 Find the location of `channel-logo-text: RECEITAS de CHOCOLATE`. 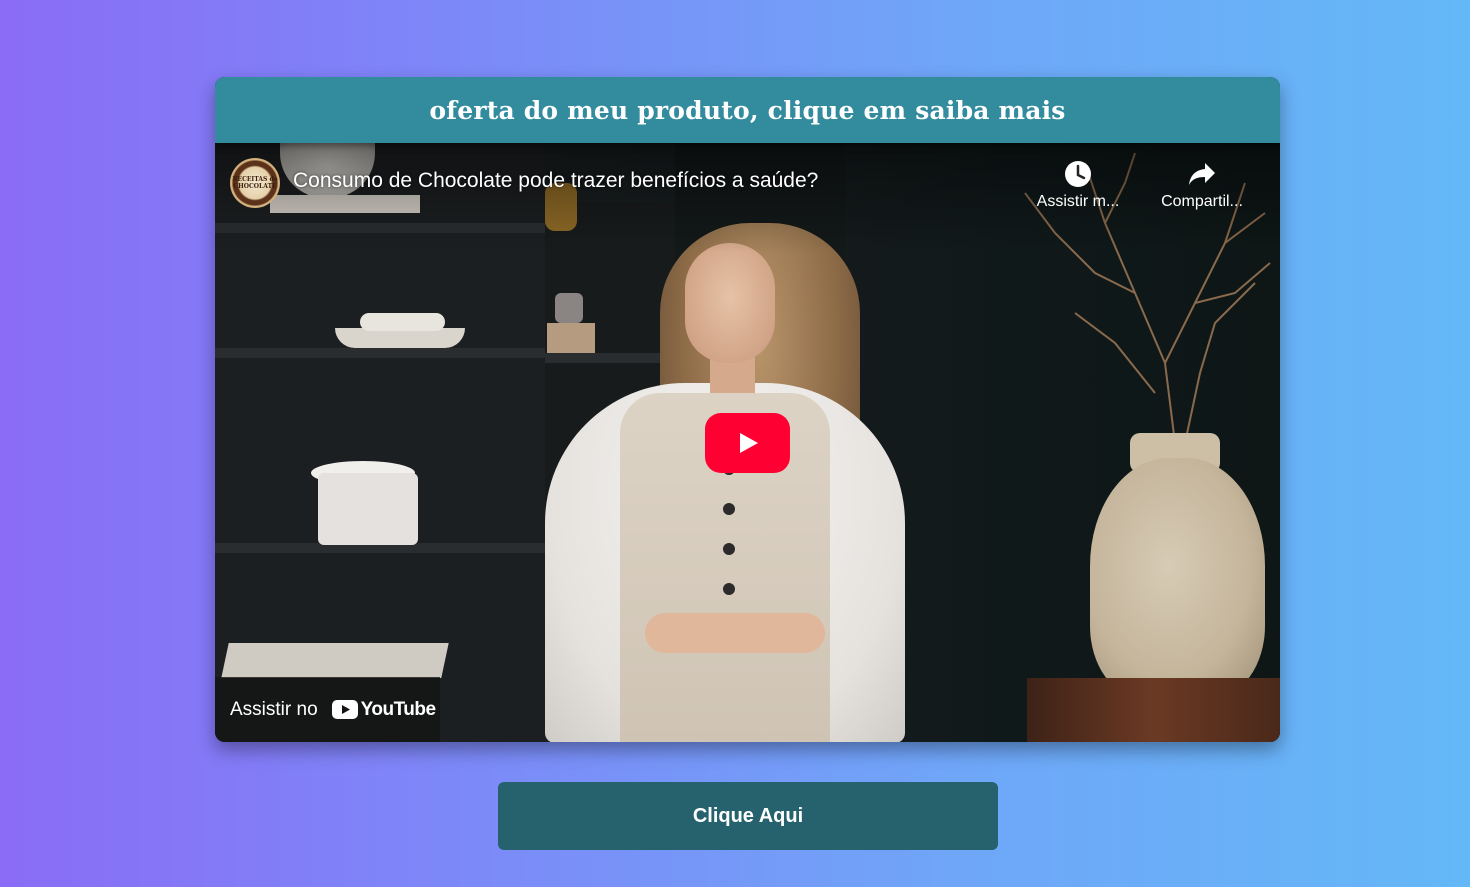

channel-logo-text: RECEITAS de CHOCOLATE is located at coordinates (255, 183).